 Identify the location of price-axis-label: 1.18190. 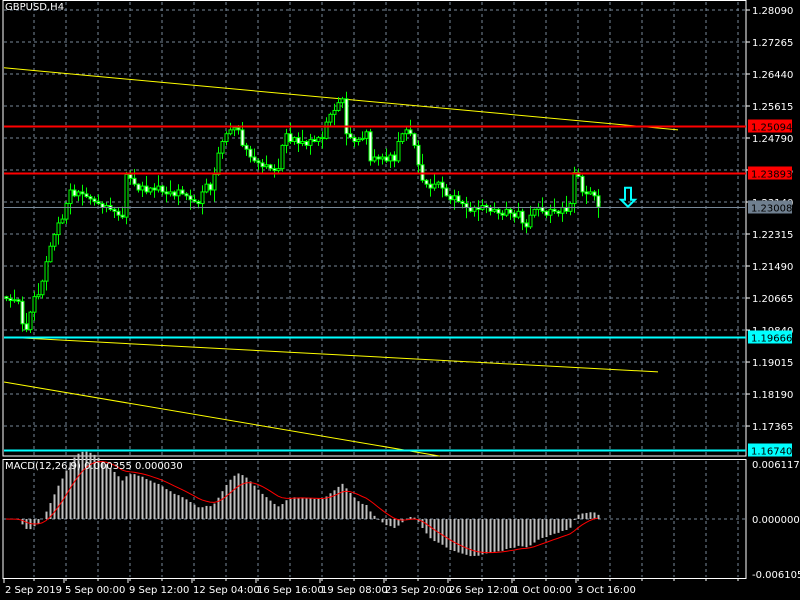
(772, 395).